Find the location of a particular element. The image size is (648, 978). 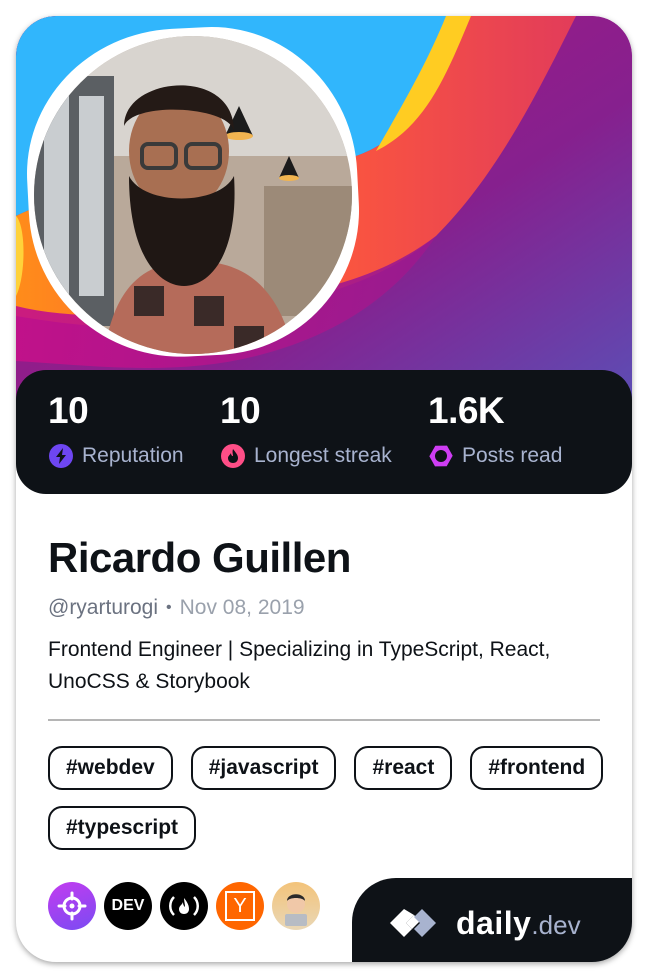

join-date: Nov 08, 2019 is located at coordinates (242, 607).